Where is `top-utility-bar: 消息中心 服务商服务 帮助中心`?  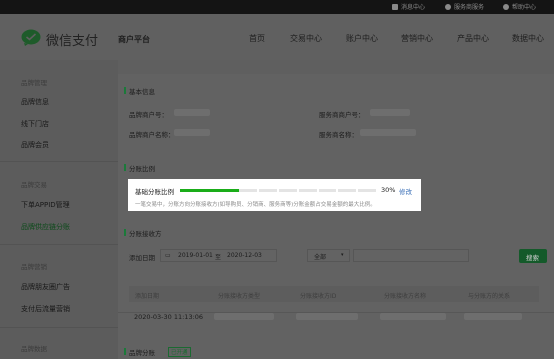
top-utility-bar: 消息中心 服务商服务 帮助中心 is located at coordinates (277, 7).